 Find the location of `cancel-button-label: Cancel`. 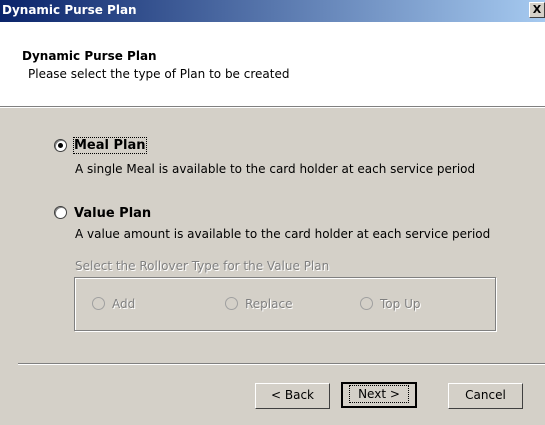

cancel-button-label: Cancel is located at coordinates (485, 395).